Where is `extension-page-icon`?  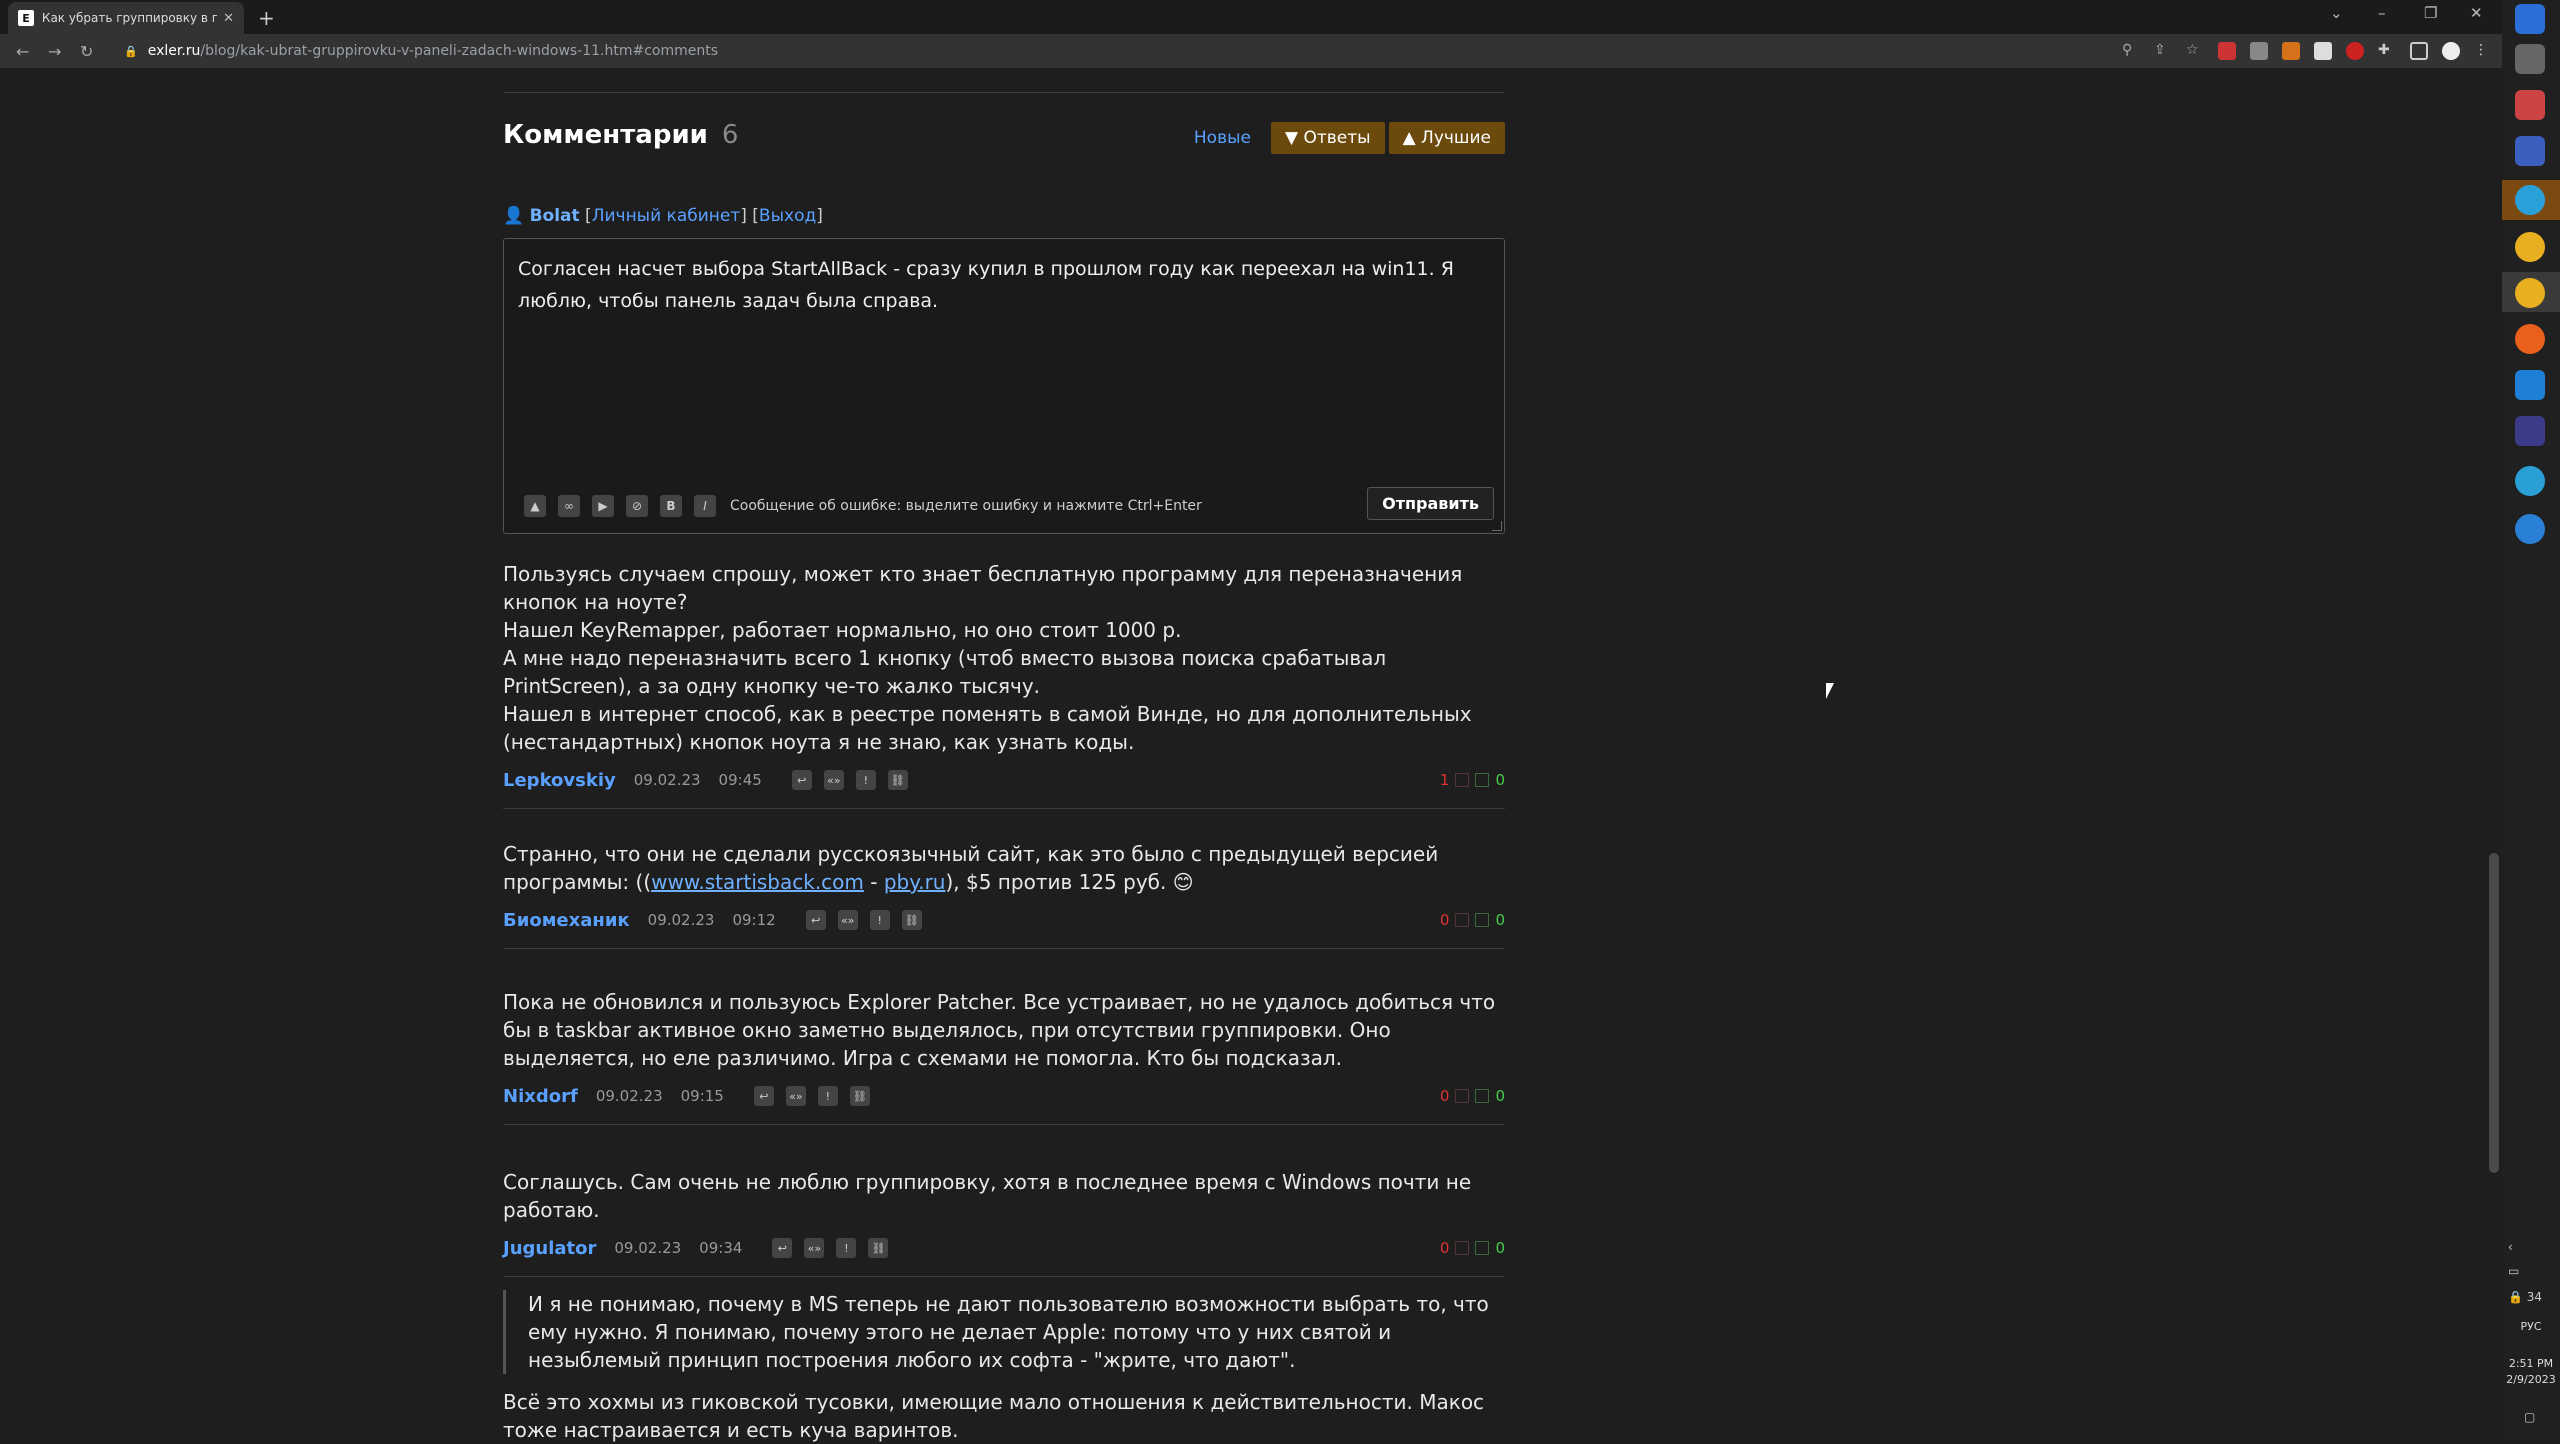
extension-page-icon is located at coordinates (2323, 51).